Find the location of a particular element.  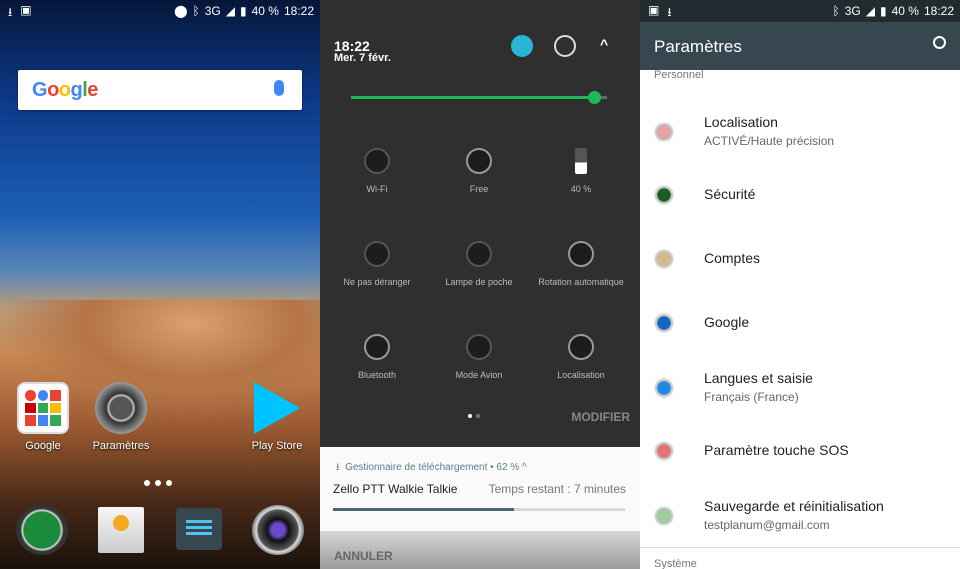

flashlight-icon is located at coordinates (479, 254).